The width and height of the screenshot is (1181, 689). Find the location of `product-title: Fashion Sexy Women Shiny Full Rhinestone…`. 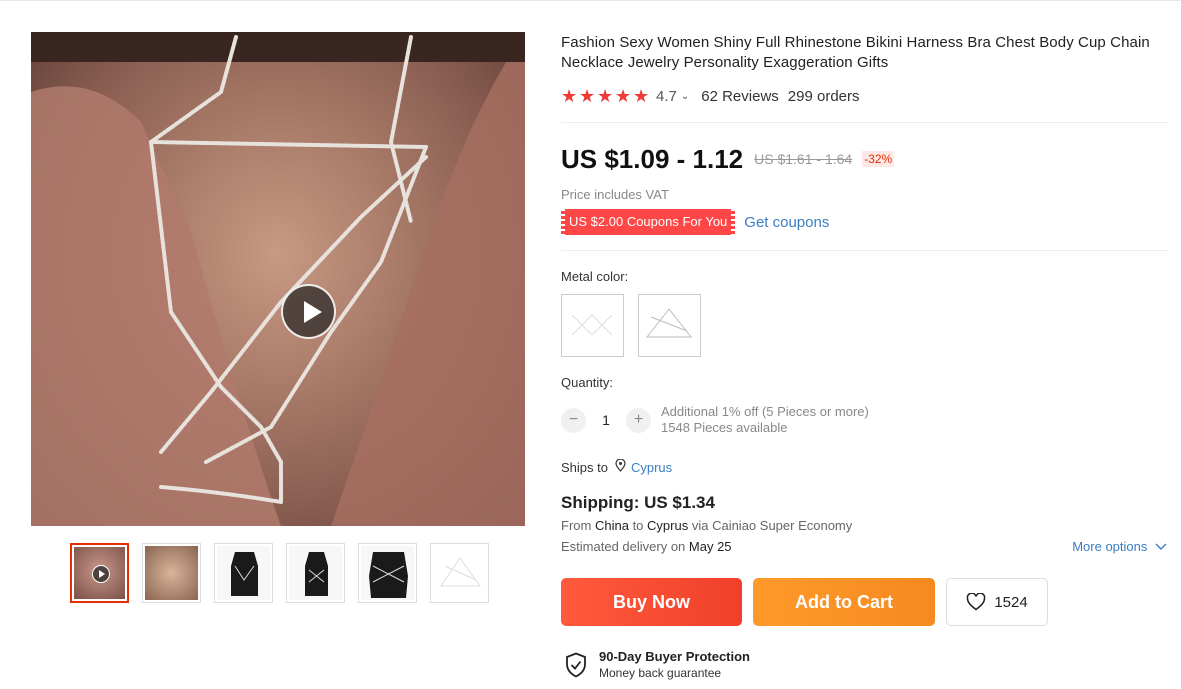

product-title: Fashion Sexy Women Shiny Full Rhinestone… is located at coordinates (855, 52).